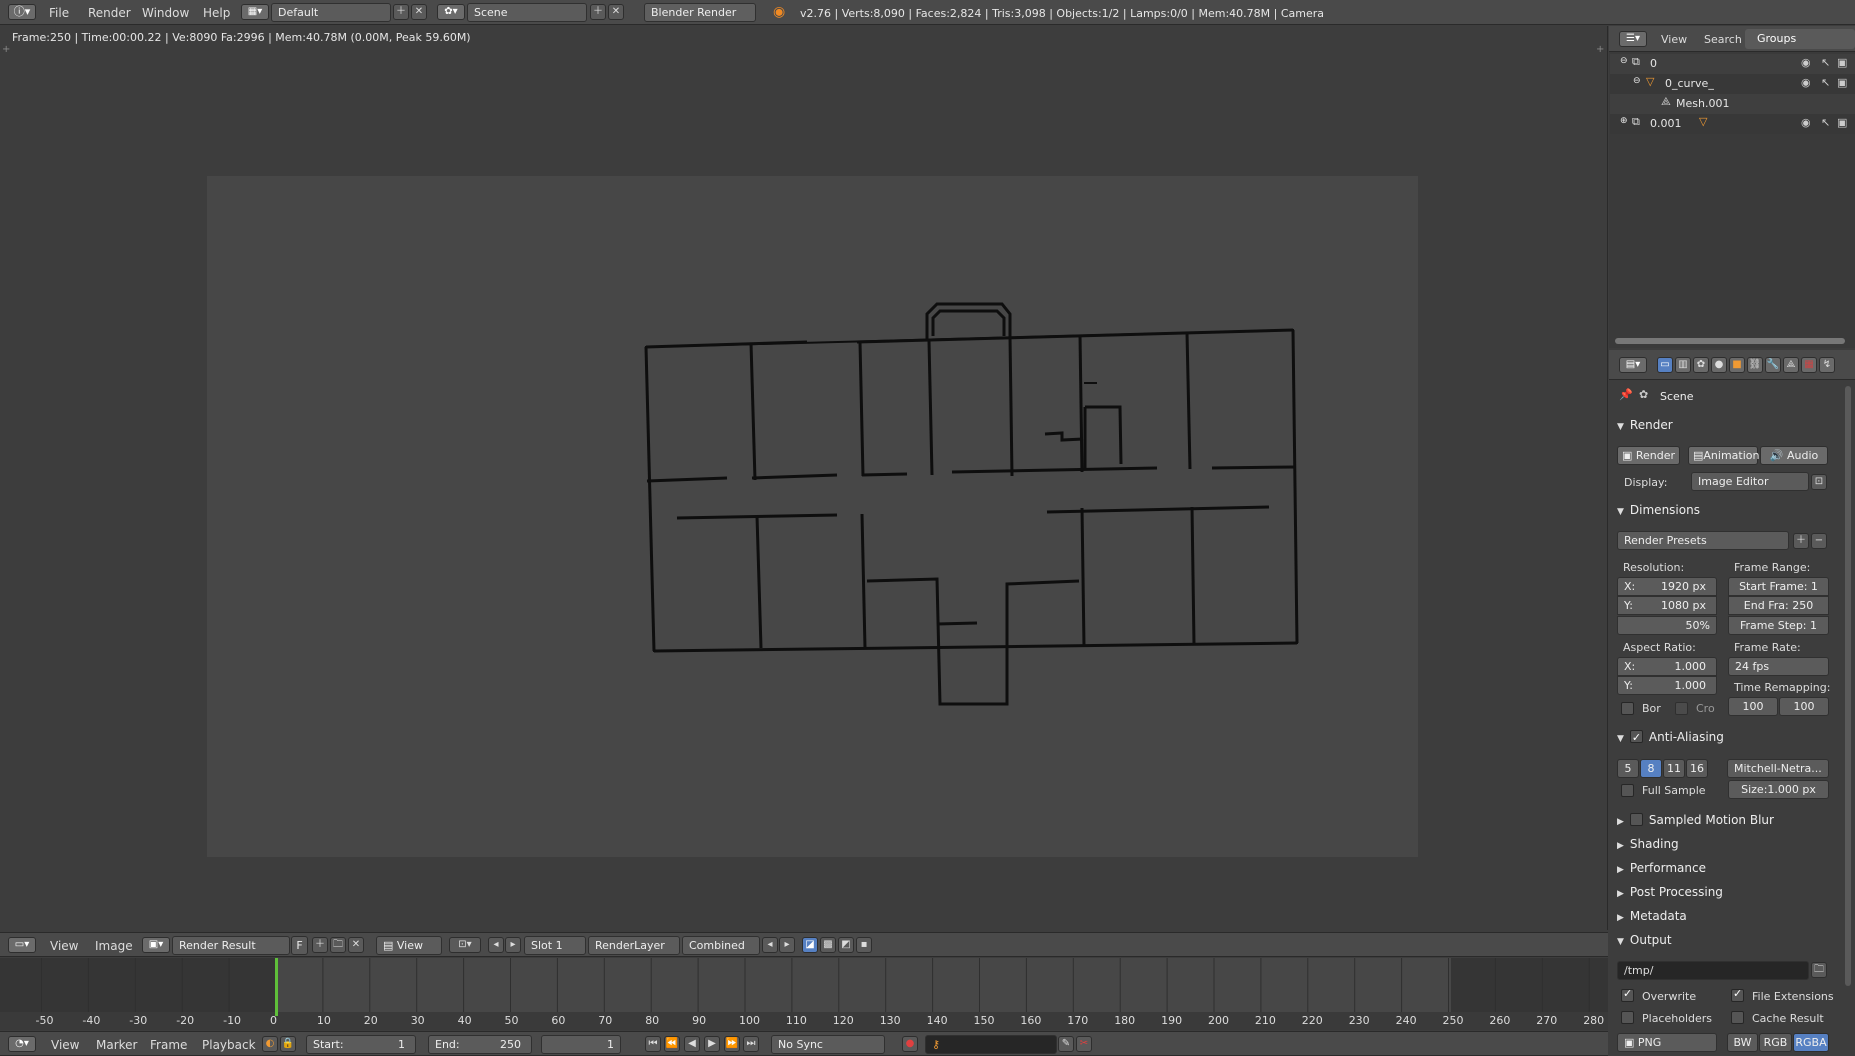 Image resolution: width=1855 pixels, height=1056 pixels. I want to click on image-name-field: Render Result, so click(231, 945).